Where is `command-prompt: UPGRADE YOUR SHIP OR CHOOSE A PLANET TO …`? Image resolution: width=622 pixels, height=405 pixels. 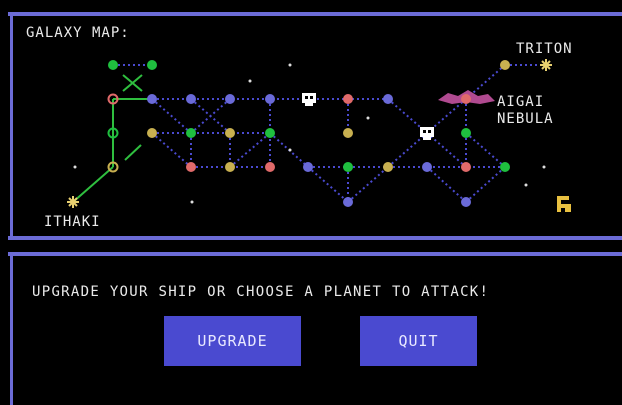 command-prompt: UPGRADE YOUR SHIP OR CHOOSE A PLANET TO … is located at coordinates (261, 292).